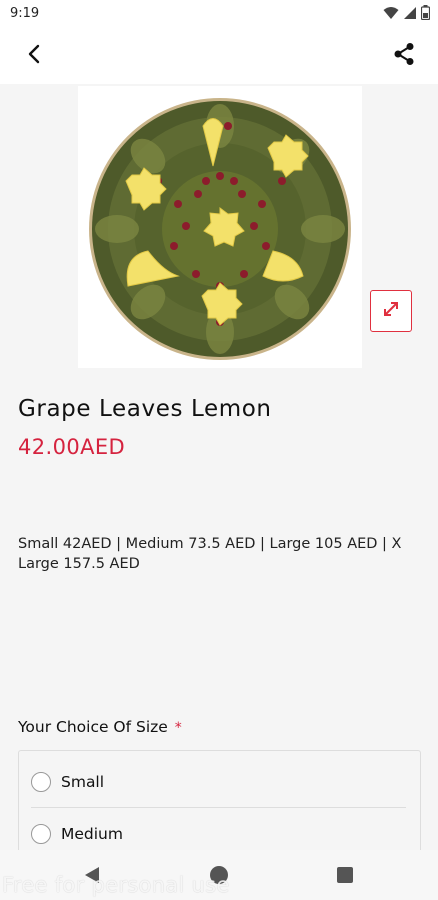 This screenshot has height=900, width=438. Describe the element at coordinates (391, 14) in the screenshot. I see `wifi-icon` at that location.